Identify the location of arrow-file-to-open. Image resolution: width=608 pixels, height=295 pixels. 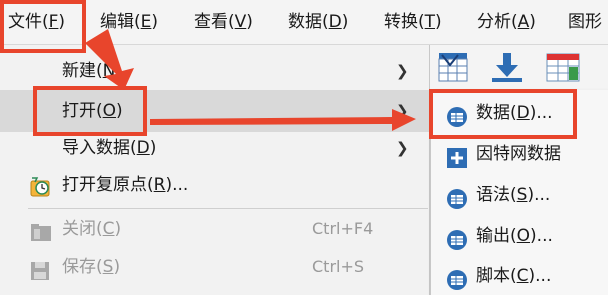
(109, 59).